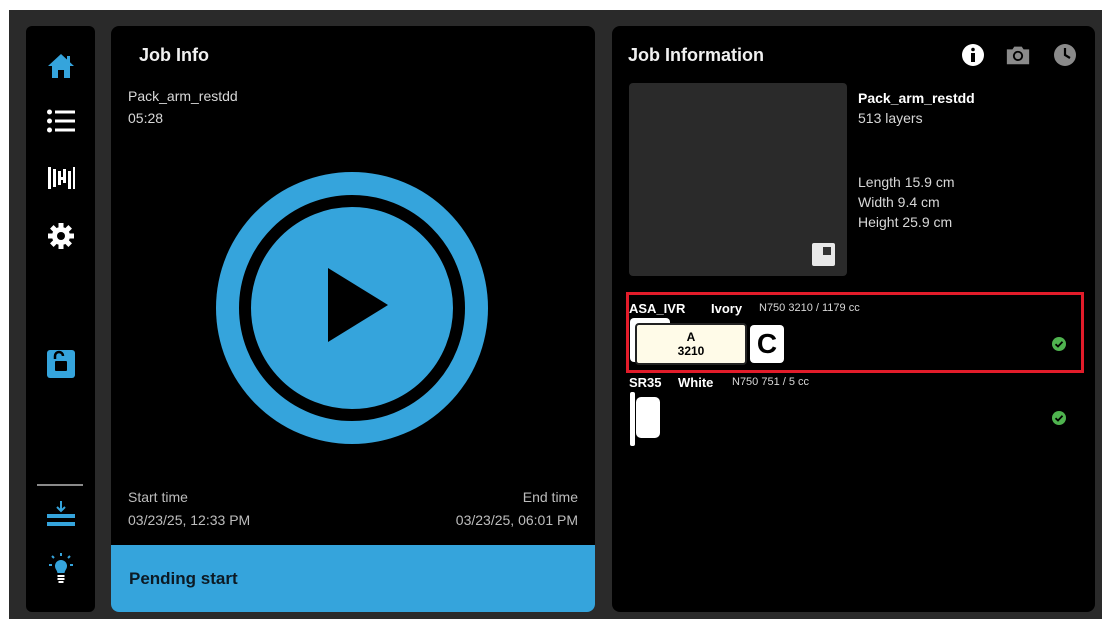  What do you see at coordinates (189, 520) in the screenshot?
I see `start-time-value: 03/23/25, 12:33 PM` at bounding box center [189, 520].